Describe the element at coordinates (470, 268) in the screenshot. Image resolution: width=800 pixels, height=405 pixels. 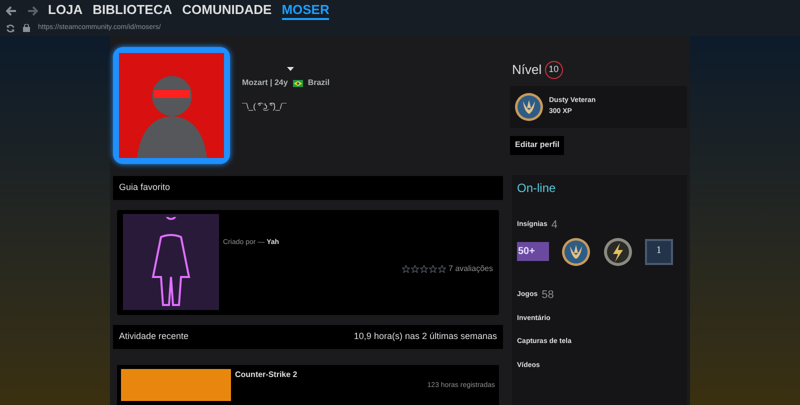
I see `review-count: 7 avaliações` at that location.